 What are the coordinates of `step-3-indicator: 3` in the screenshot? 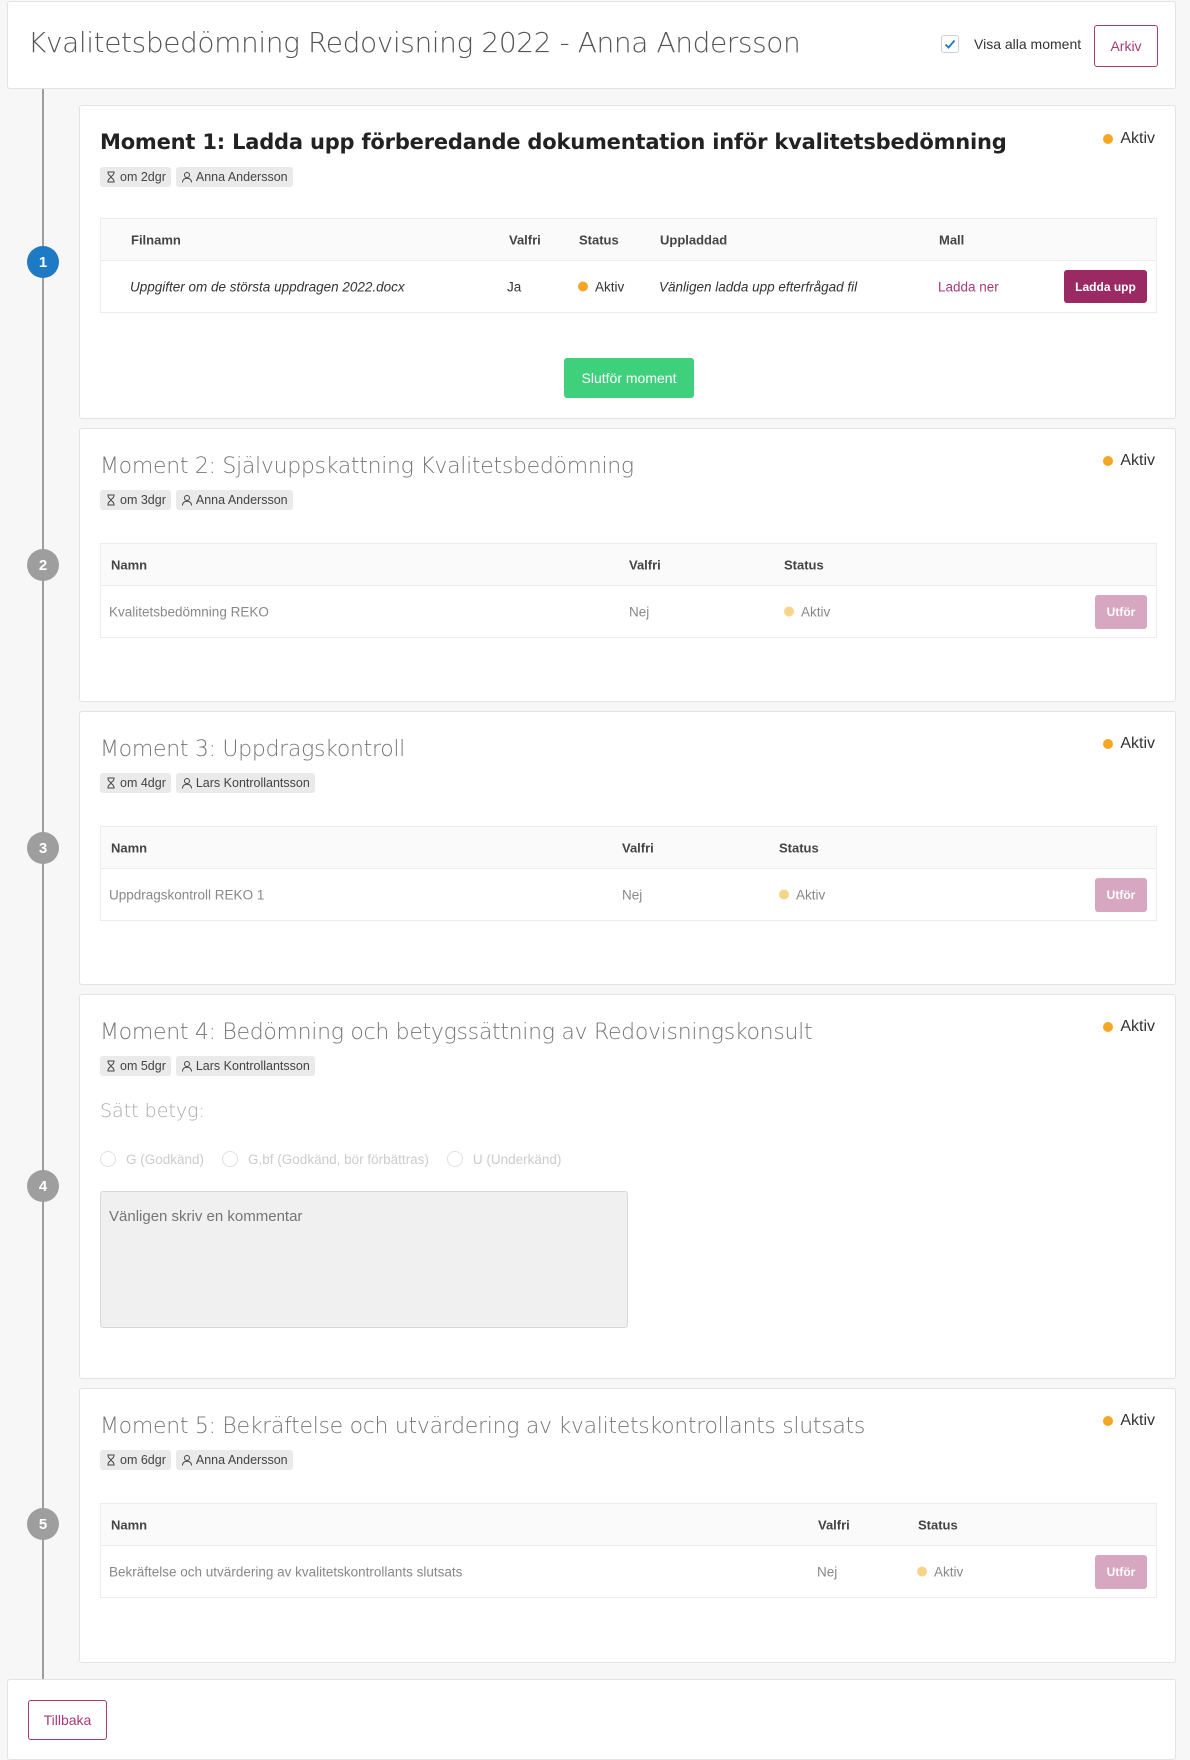 It's located at (43, 848).